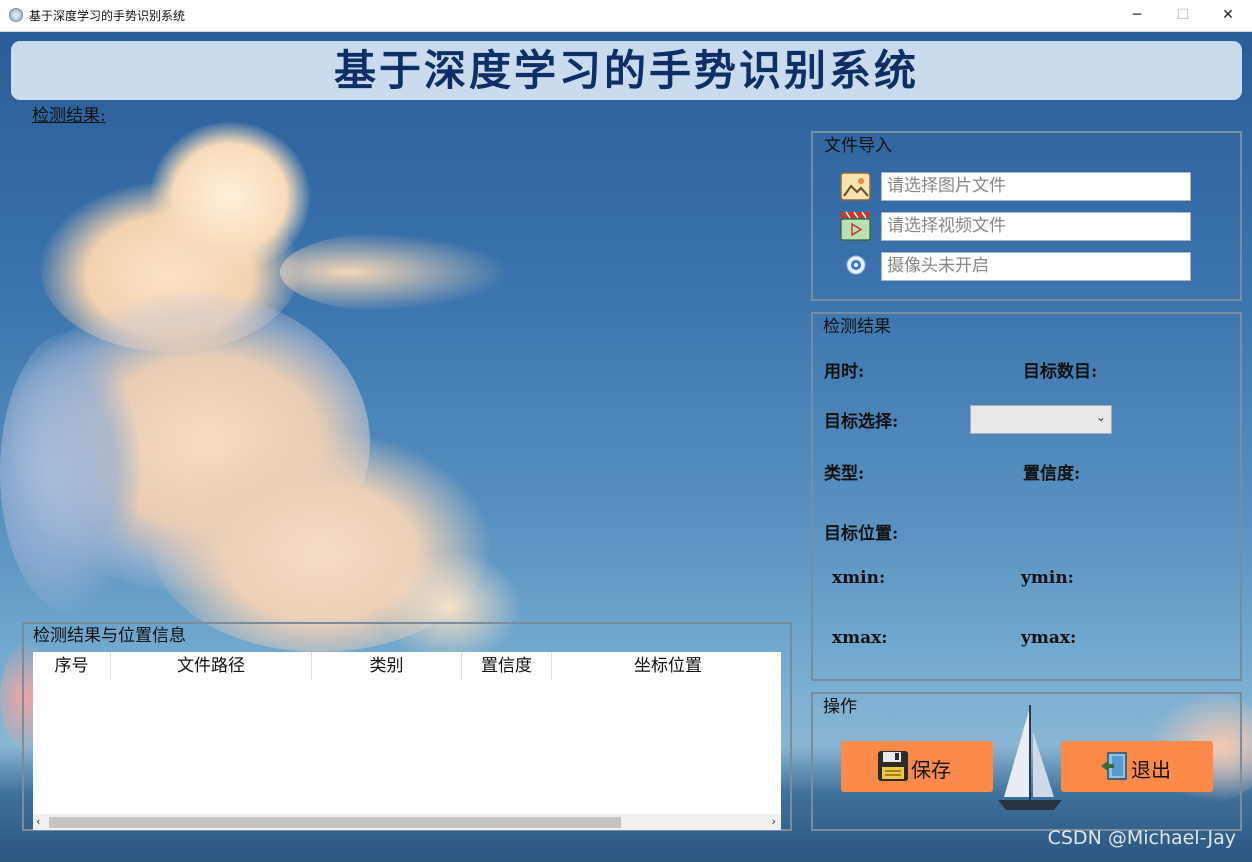 Image resolution: width=1252 pixels, height=862 pixels. Describe the element at coordinates (1041, 419) in the screenshot. I see `target-select-dropdown: ⌄` at that location.